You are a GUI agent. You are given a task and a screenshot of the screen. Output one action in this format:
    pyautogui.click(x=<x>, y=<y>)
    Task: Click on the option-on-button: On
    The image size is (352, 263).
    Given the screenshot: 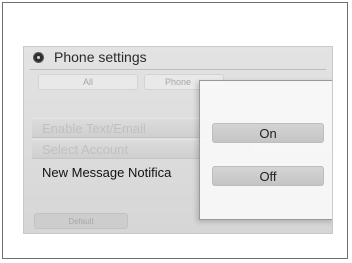 What is the action you would take?
    pyautogui.click(x=268, y=133)
    